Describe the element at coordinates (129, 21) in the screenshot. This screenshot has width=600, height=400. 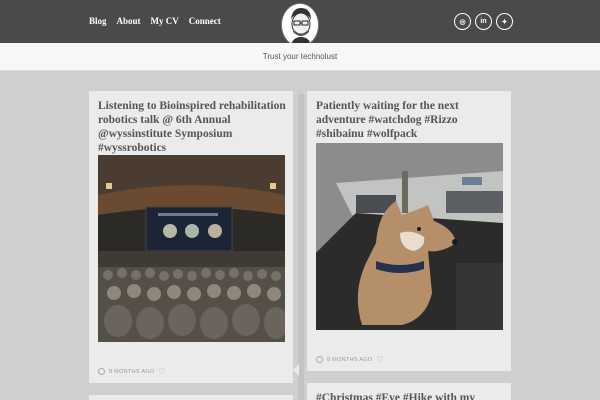
I see `nav-about: About` at that location.